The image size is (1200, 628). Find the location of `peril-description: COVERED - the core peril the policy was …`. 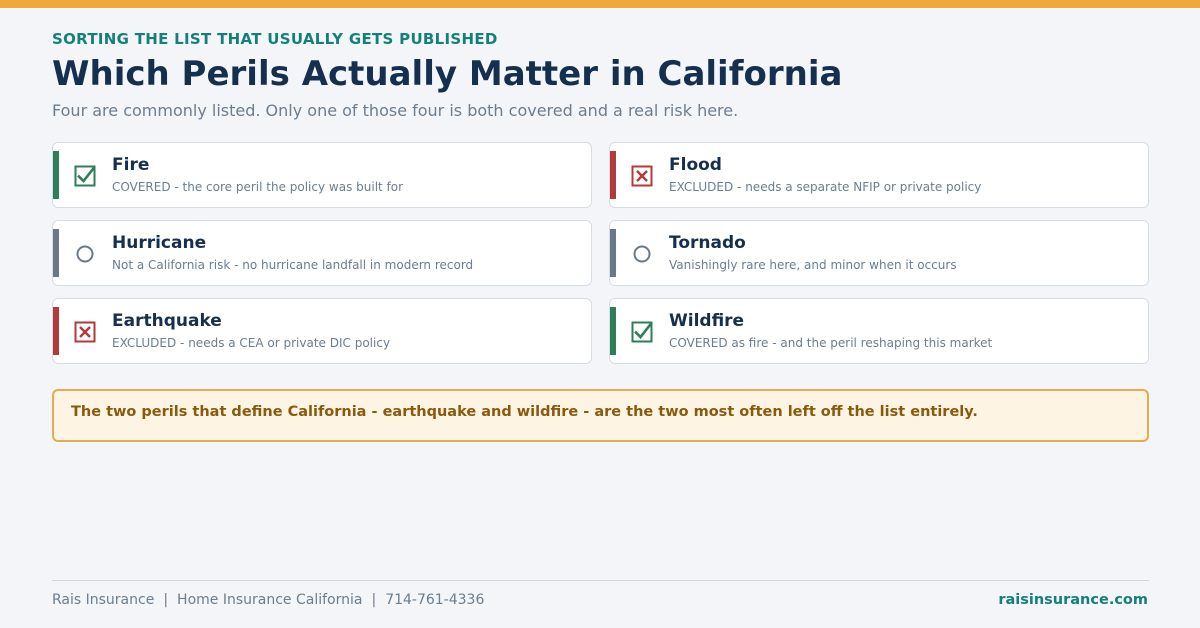

peril-description: COVERED - the core peril the policy was … is located at coordinates (258, 187).